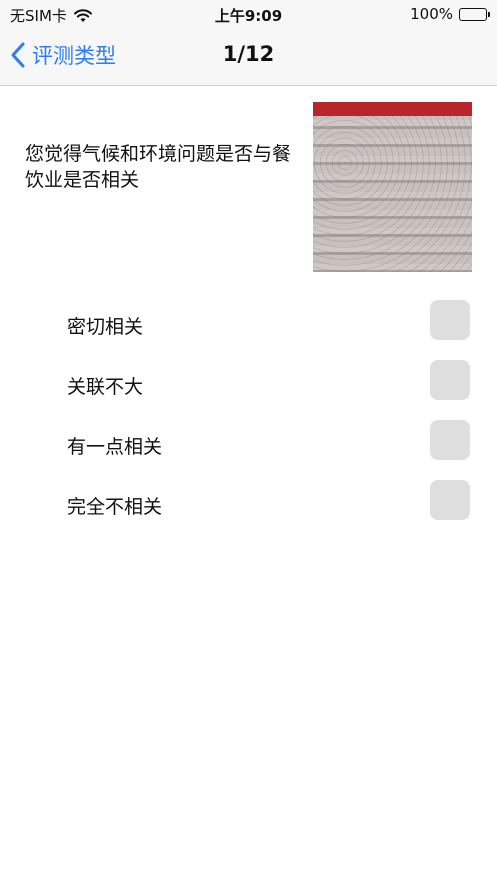 Image resolution: width=497 pixels, height=883 pixels. What do you see at coordinates (248, 14) in the screenshot?
I see `status-bar: 无SIM卡 上午9:09 100%` at bounding box center [248, 14].